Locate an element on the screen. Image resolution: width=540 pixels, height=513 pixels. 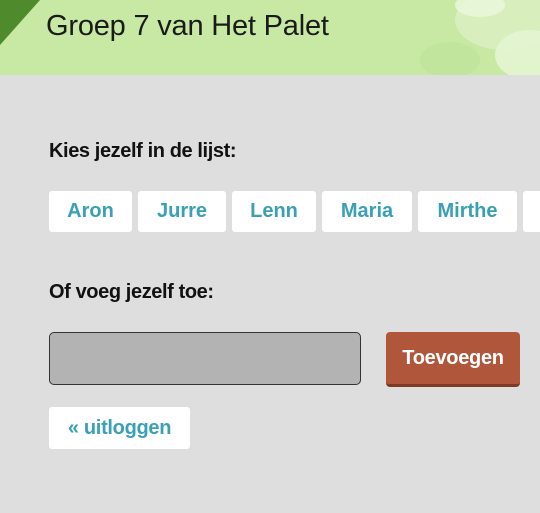
name-button-mirthe: Mirthe is located at coordinates (467, 211).